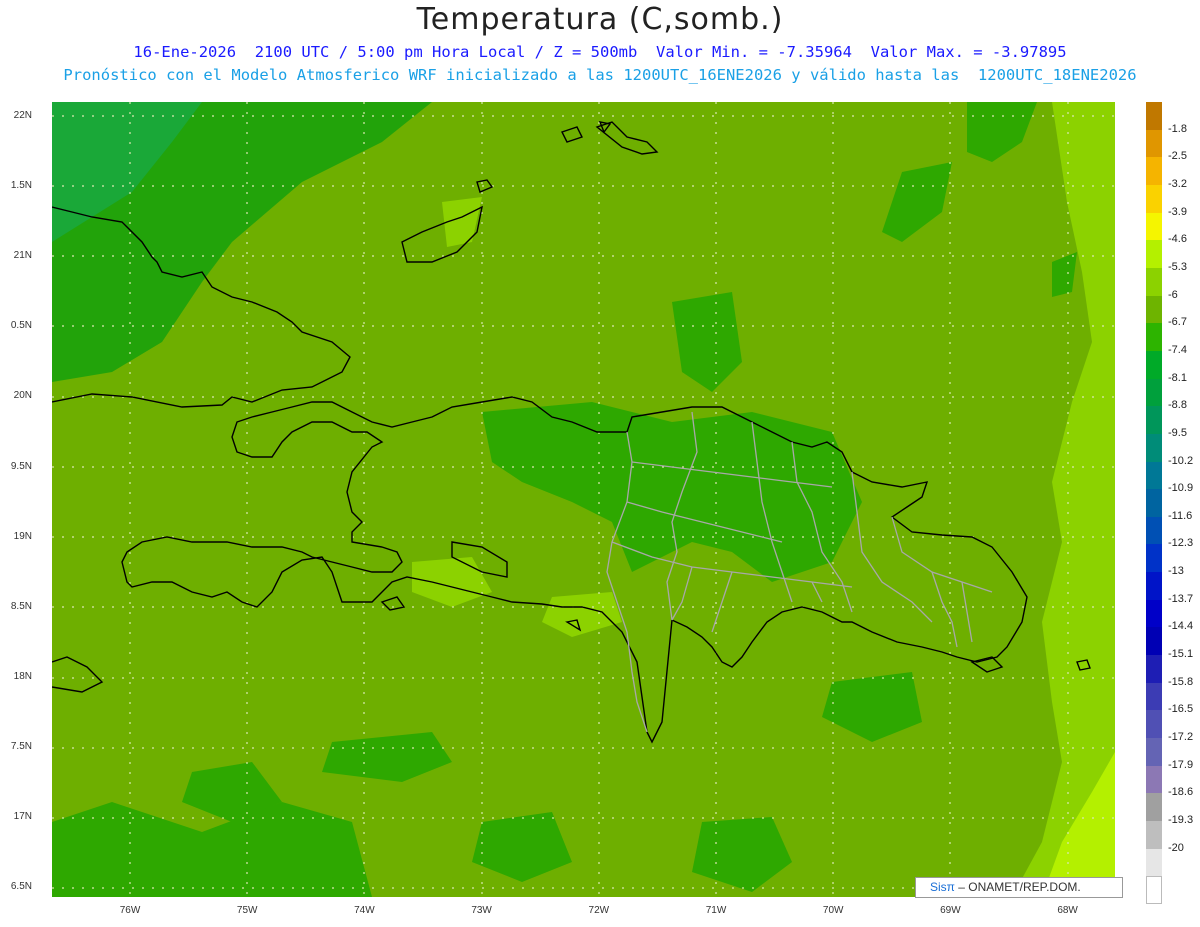 The height and width of the screenshot is (927, 1200). What do you see at coordinates (1180, 515) in the screenshot?
I see `legend-label: -11.6` at bounding box center [1180, 515].